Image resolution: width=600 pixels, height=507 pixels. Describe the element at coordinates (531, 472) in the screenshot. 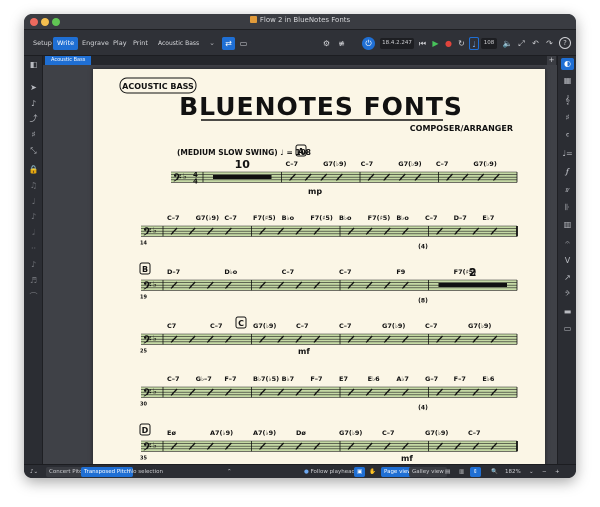

I see `zoom-dropdown-icon: ⌄` at that location.